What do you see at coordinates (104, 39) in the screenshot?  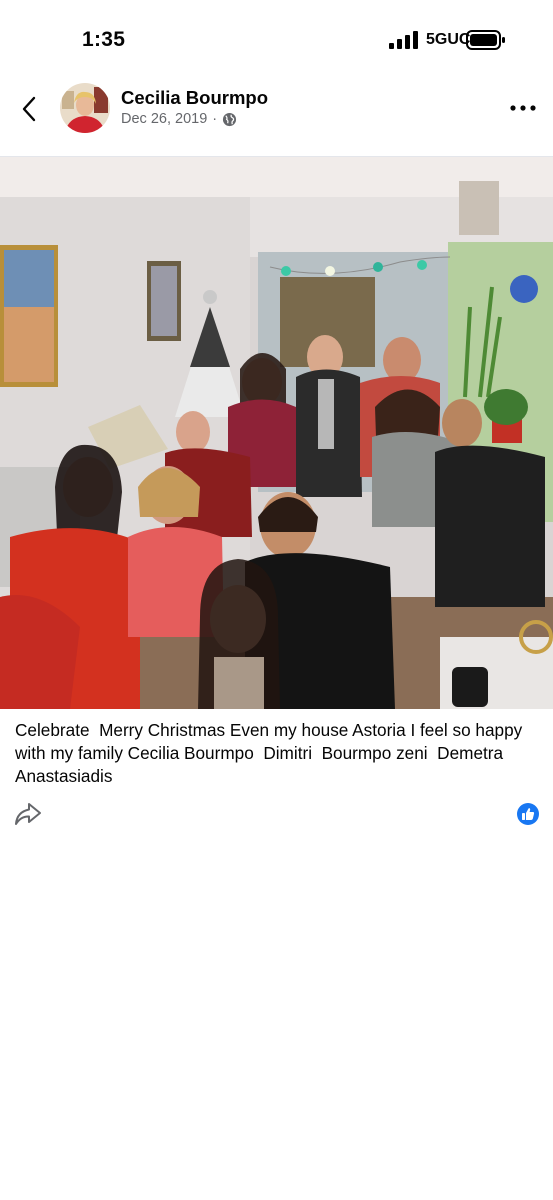 I see `status-time: 1:35` at bounding box center [104, 39].